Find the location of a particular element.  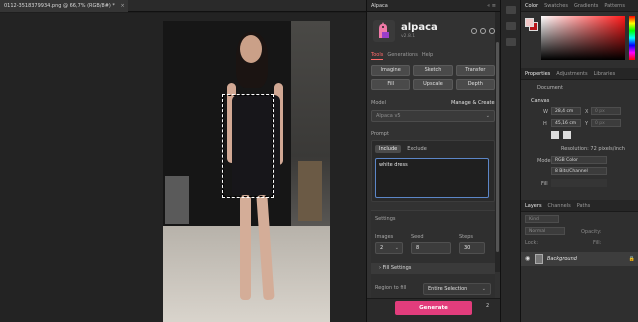

tab-generations: Generations is located at coordinates (402, 56).